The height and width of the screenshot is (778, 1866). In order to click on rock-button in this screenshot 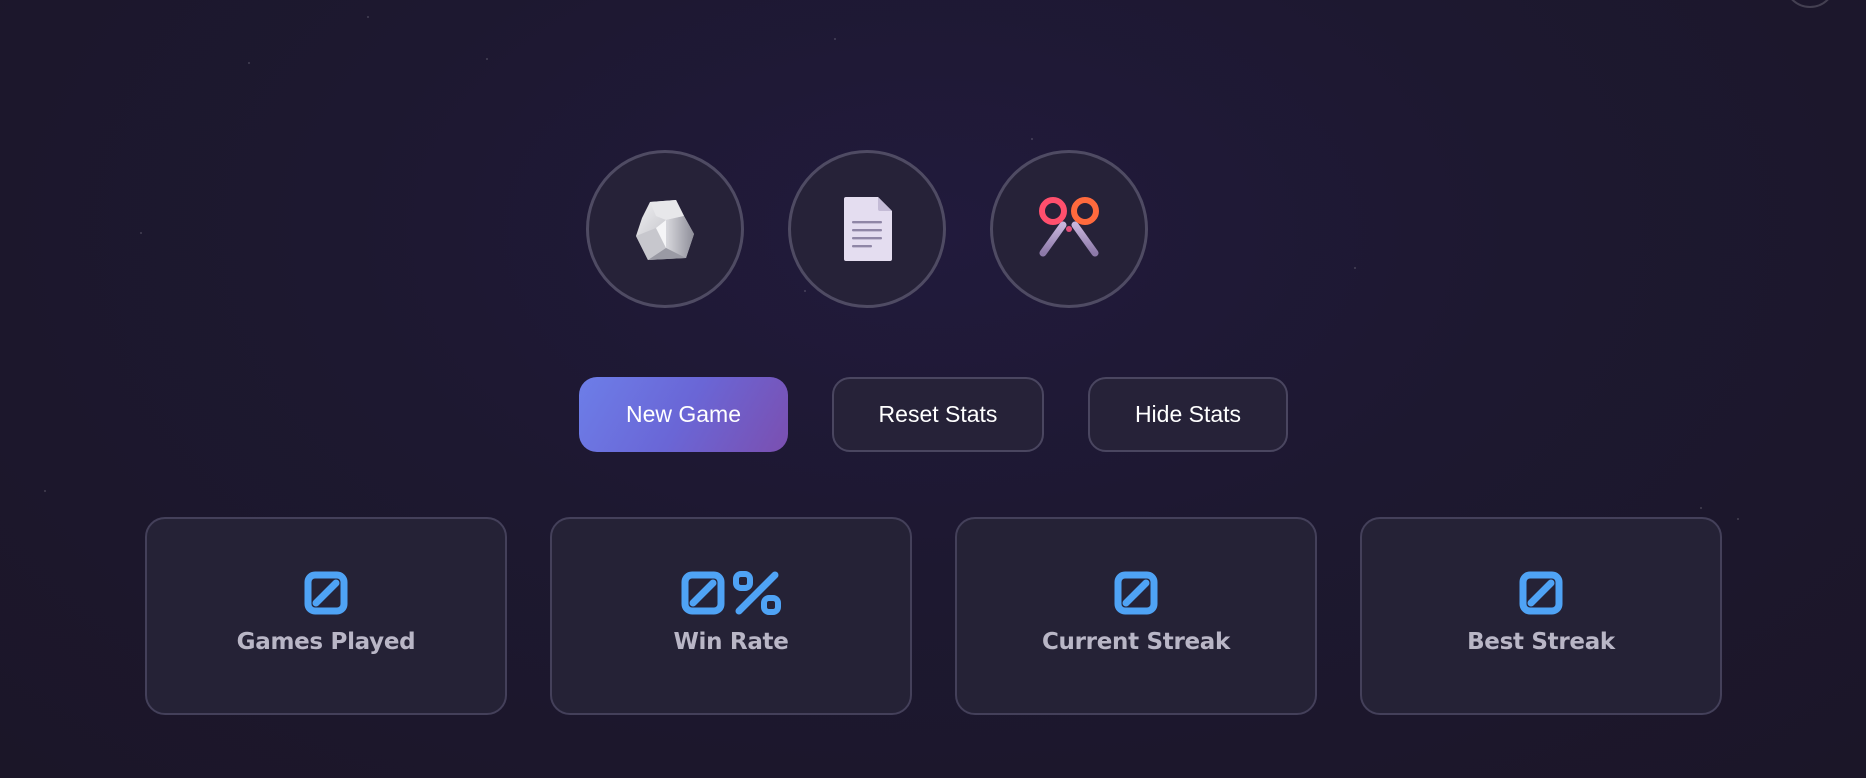, I will do `click(665, 229)`.